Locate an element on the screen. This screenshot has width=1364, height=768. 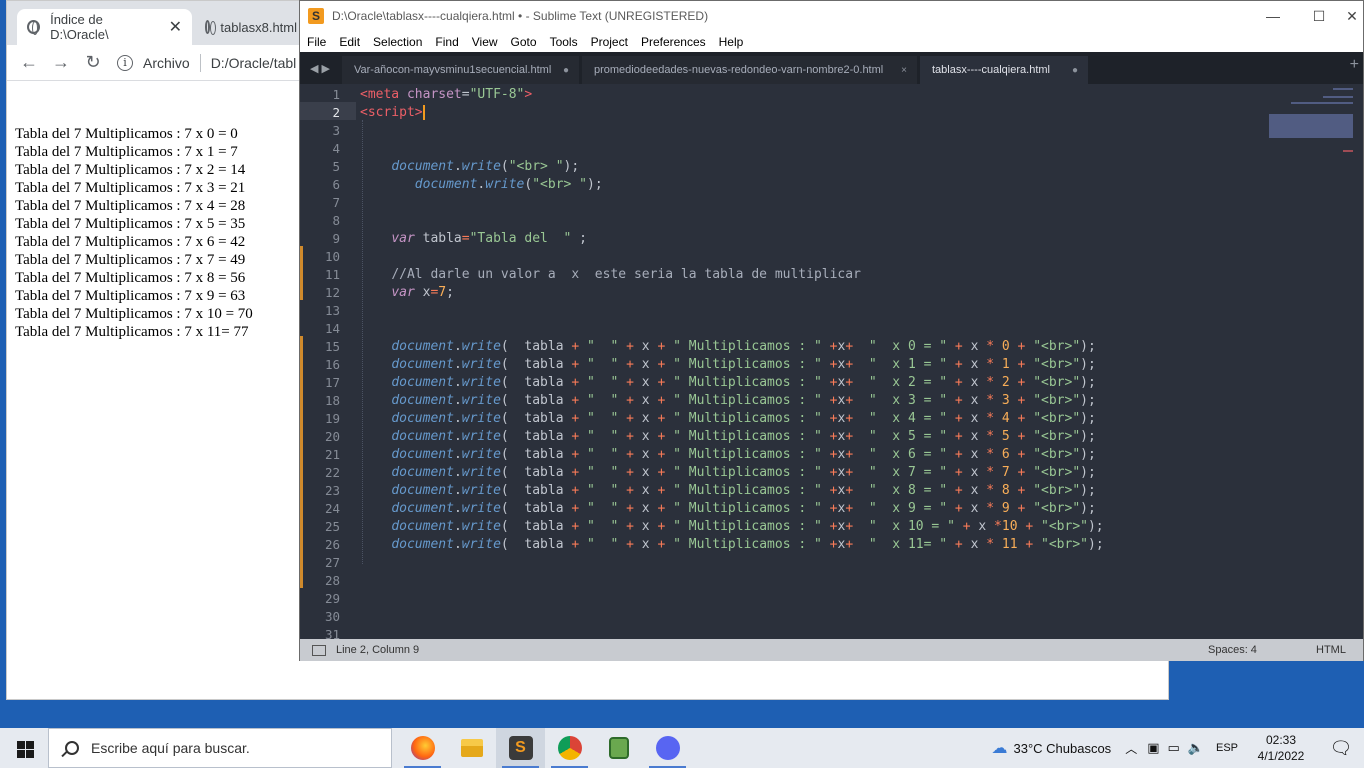
tab-scroll-arrows-icon: ◀ ▶ is located at coordinates (320, 68).